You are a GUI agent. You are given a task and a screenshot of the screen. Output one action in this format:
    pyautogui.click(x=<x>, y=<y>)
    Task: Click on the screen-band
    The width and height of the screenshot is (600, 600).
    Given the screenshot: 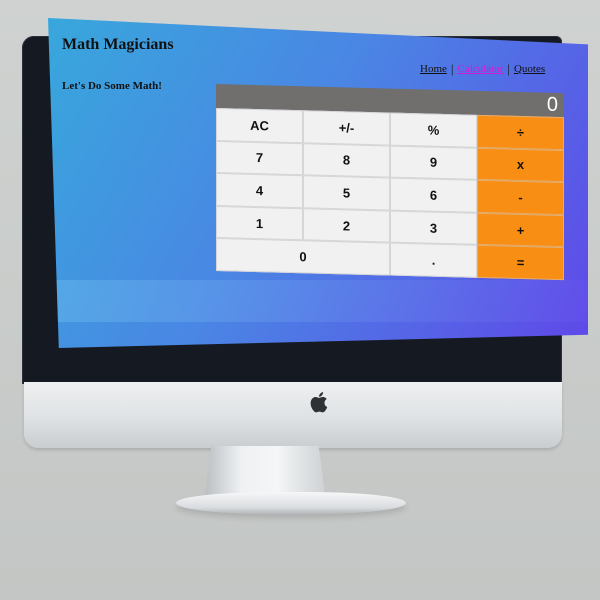 What is the action you would take?
    pyautogui.click(x=318, y=301)
    